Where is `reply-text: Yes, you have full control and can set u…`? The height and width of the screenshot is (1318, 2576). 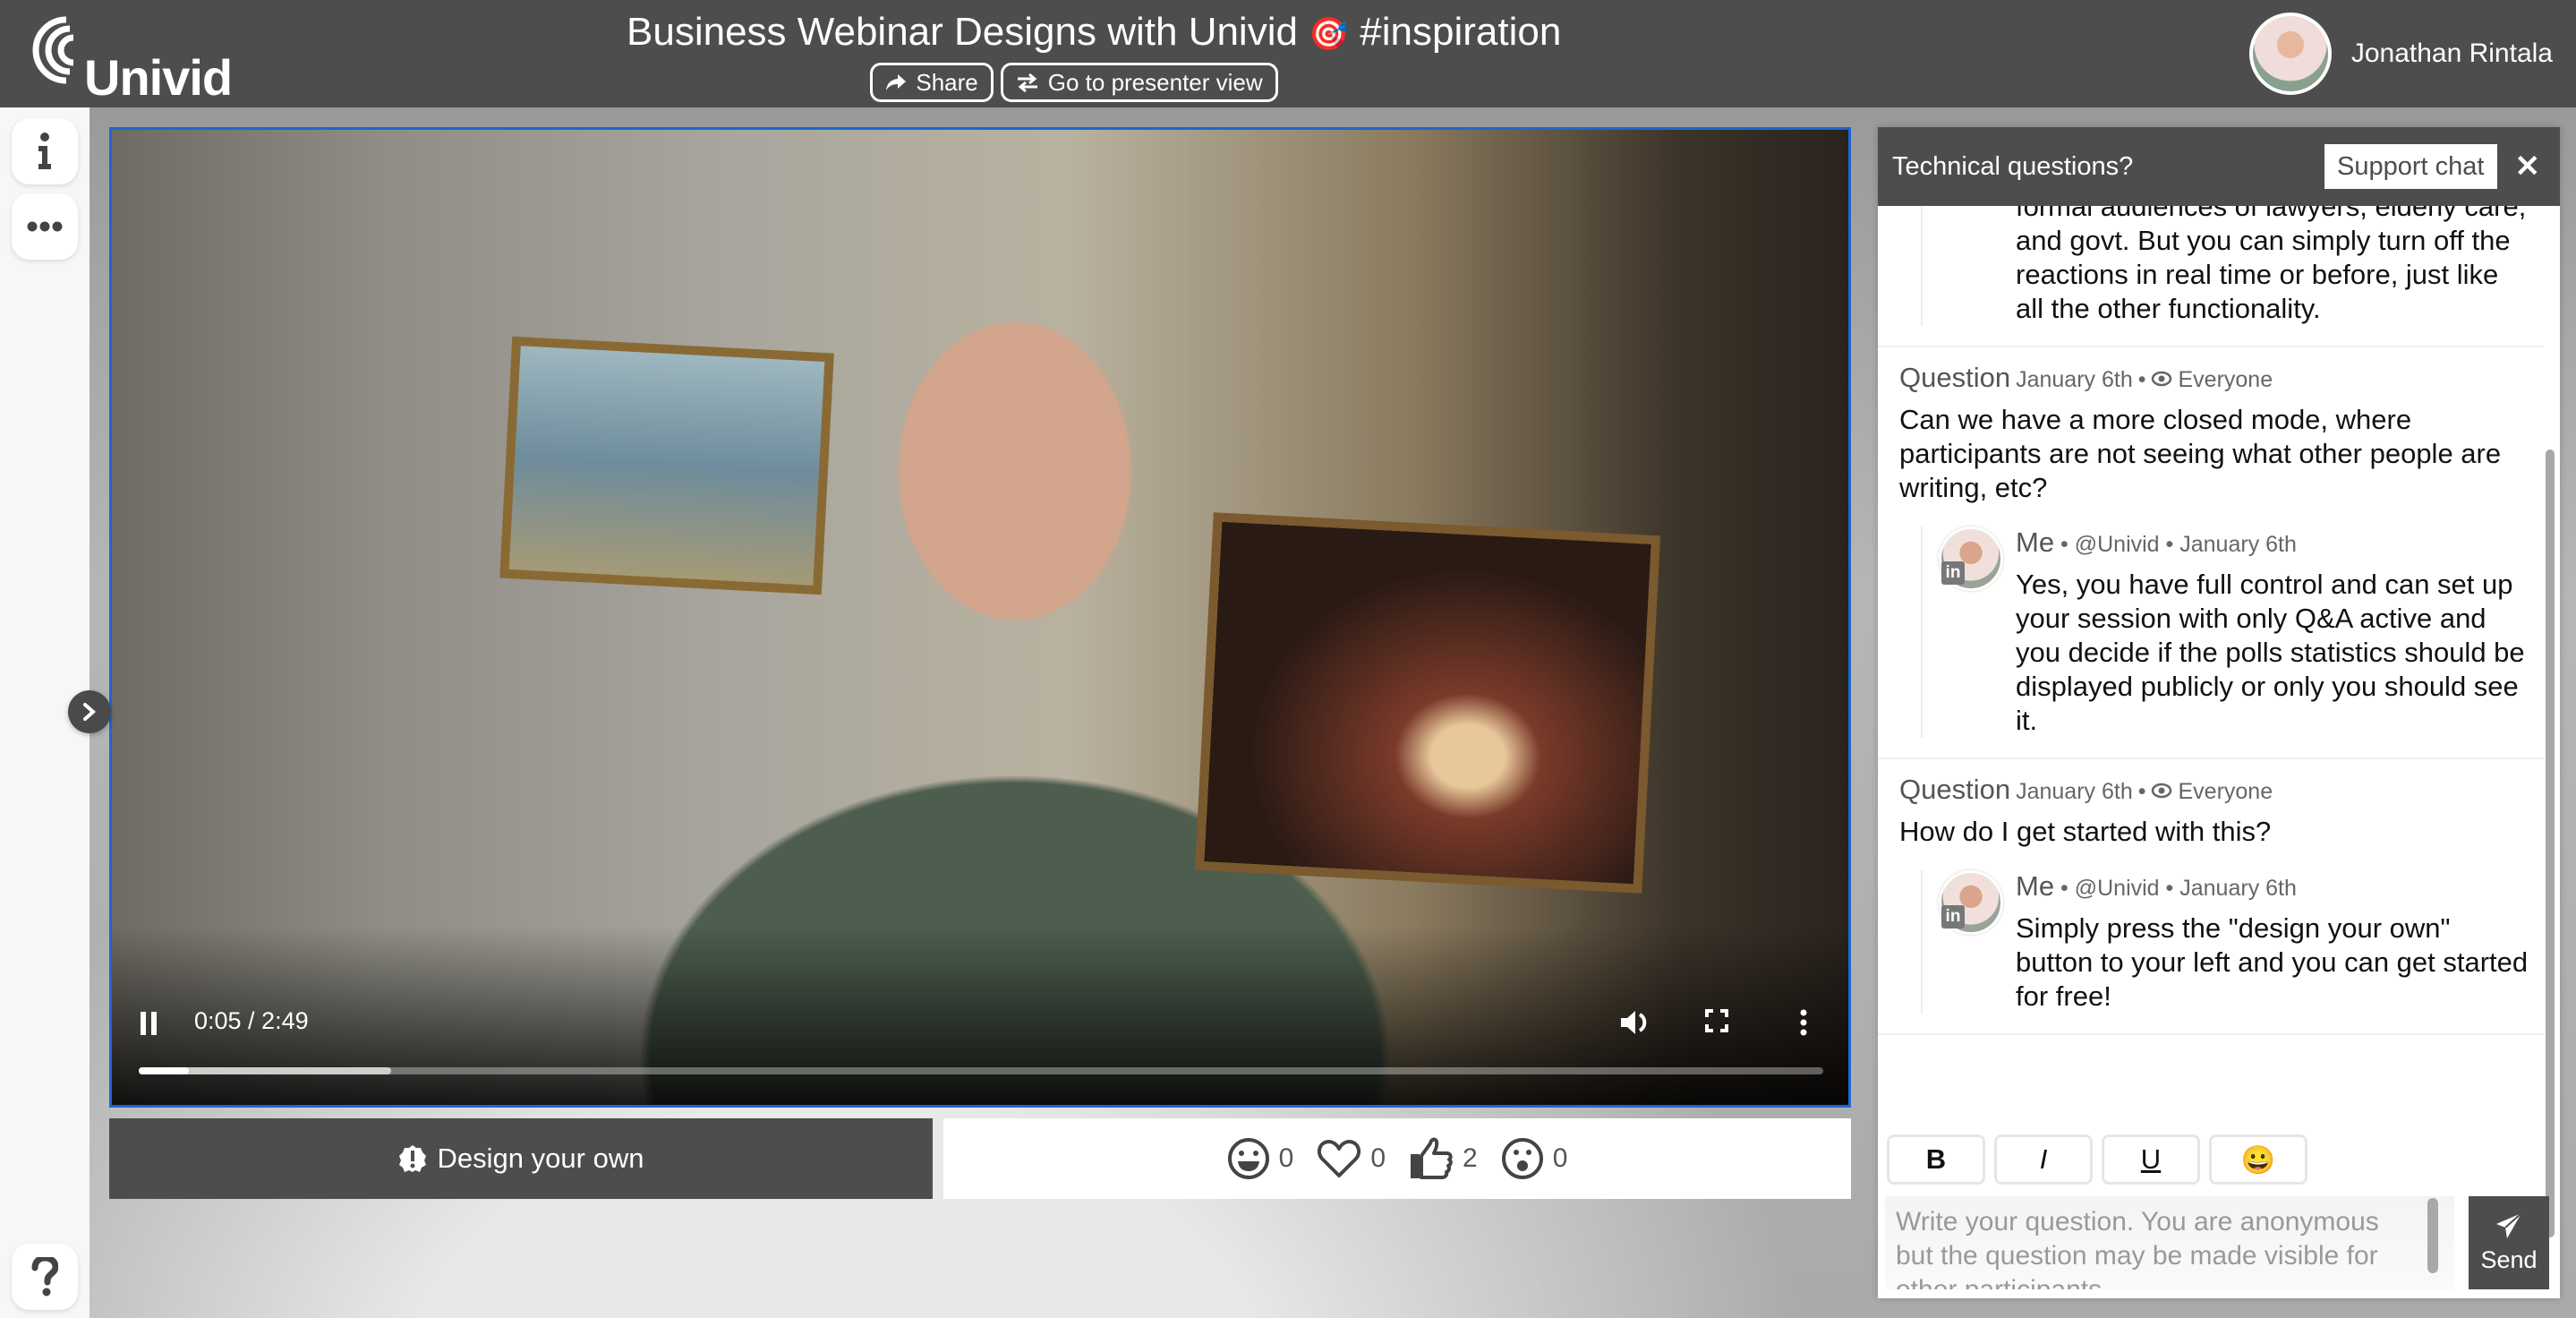
reply-text: Yes, you have full control and can set u… is located at coordinates (2270, 652).